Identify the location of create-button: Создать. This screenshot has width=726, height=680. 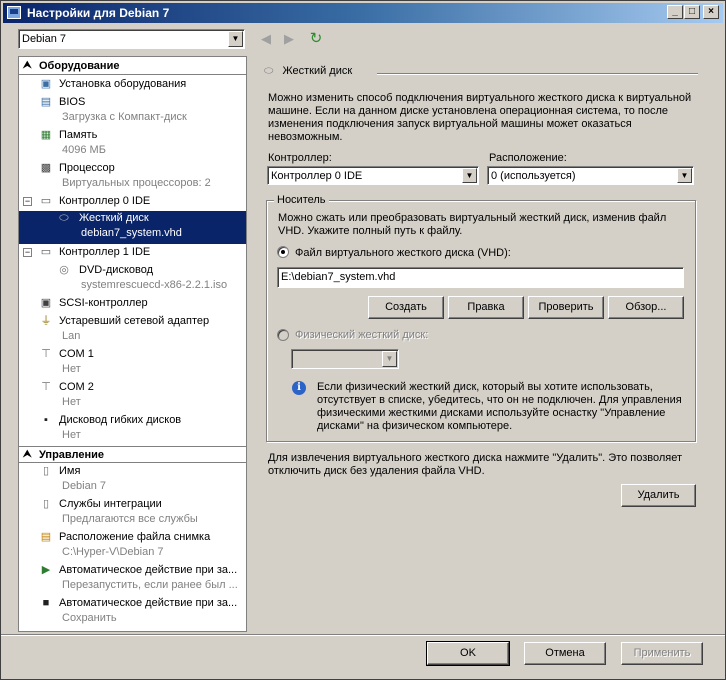
(406, 307).